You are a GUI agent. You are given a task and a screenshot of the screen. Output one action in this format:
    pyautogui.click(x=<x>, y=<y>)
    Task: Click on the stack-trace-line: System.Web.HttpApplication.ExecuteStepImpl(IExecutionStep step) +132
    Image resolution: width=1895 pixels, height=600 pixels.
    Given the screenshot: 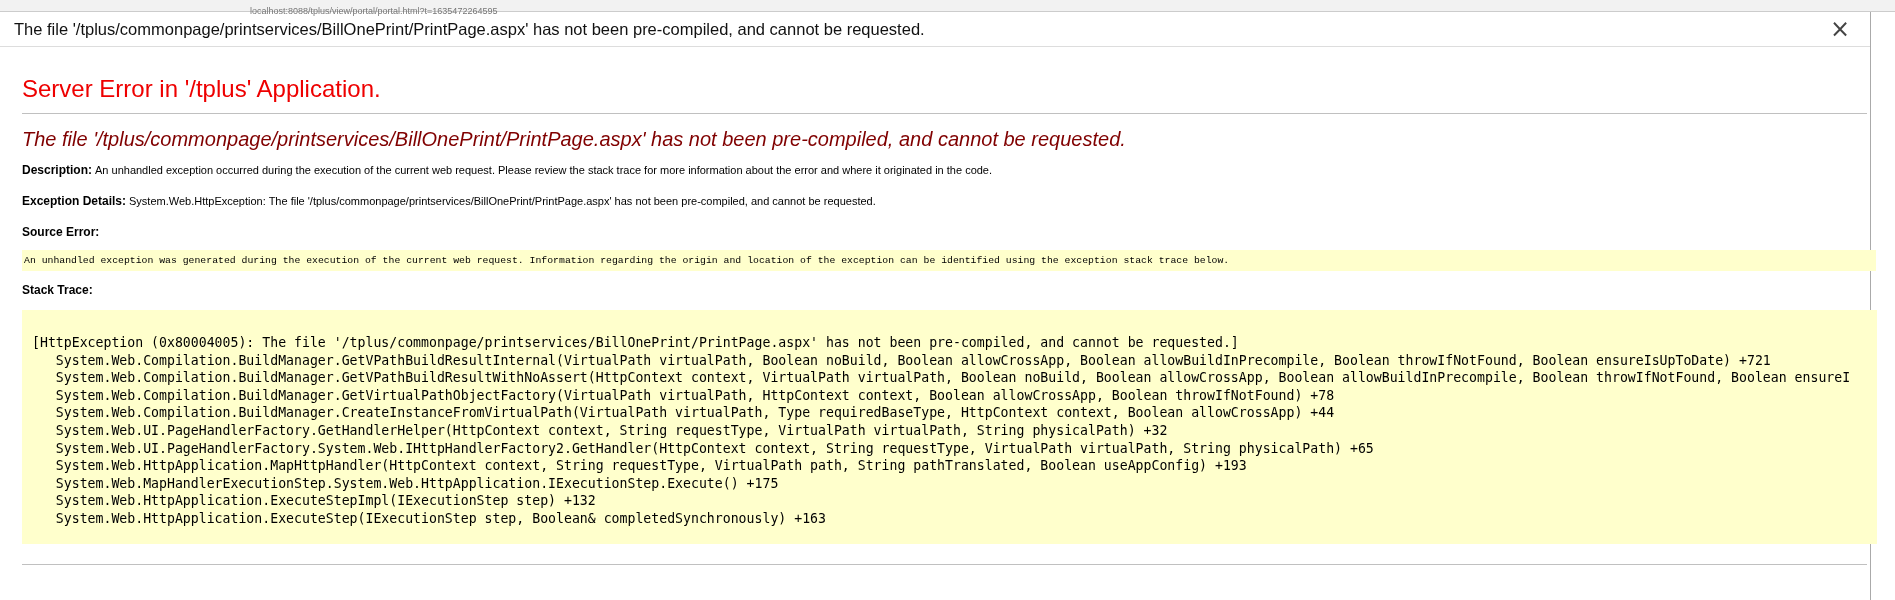 What is the action you would take?
    pyautogui.click(x=325, y=501)
    